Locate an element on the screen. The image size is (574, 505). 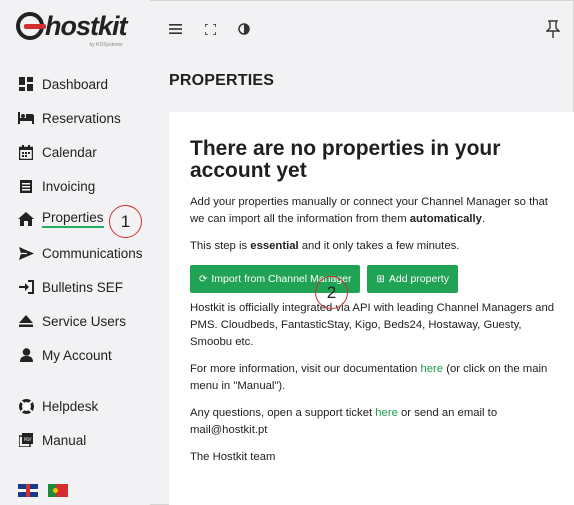
support-ticket-link: here is located at coordinates (386, 413).